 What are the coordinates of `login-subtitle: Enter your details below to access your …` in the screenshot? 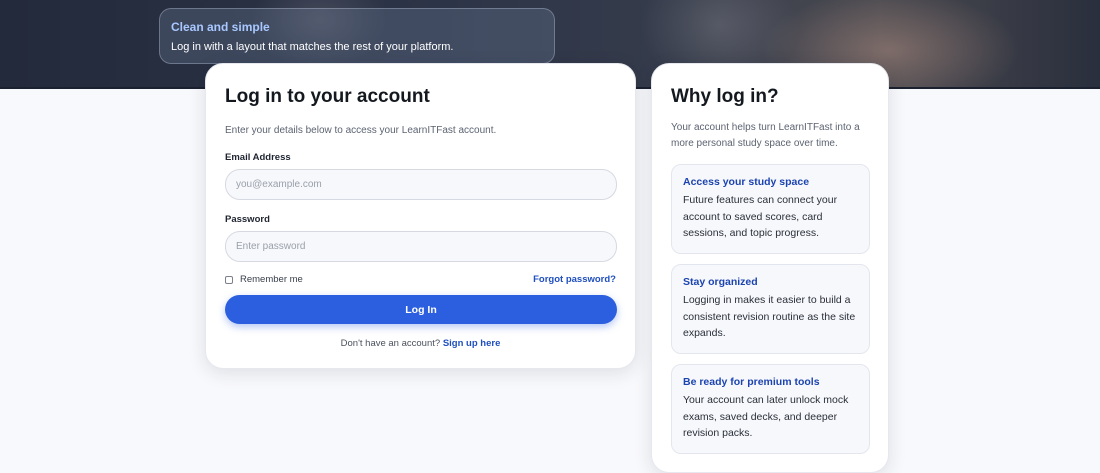 It's located at (361, 130).